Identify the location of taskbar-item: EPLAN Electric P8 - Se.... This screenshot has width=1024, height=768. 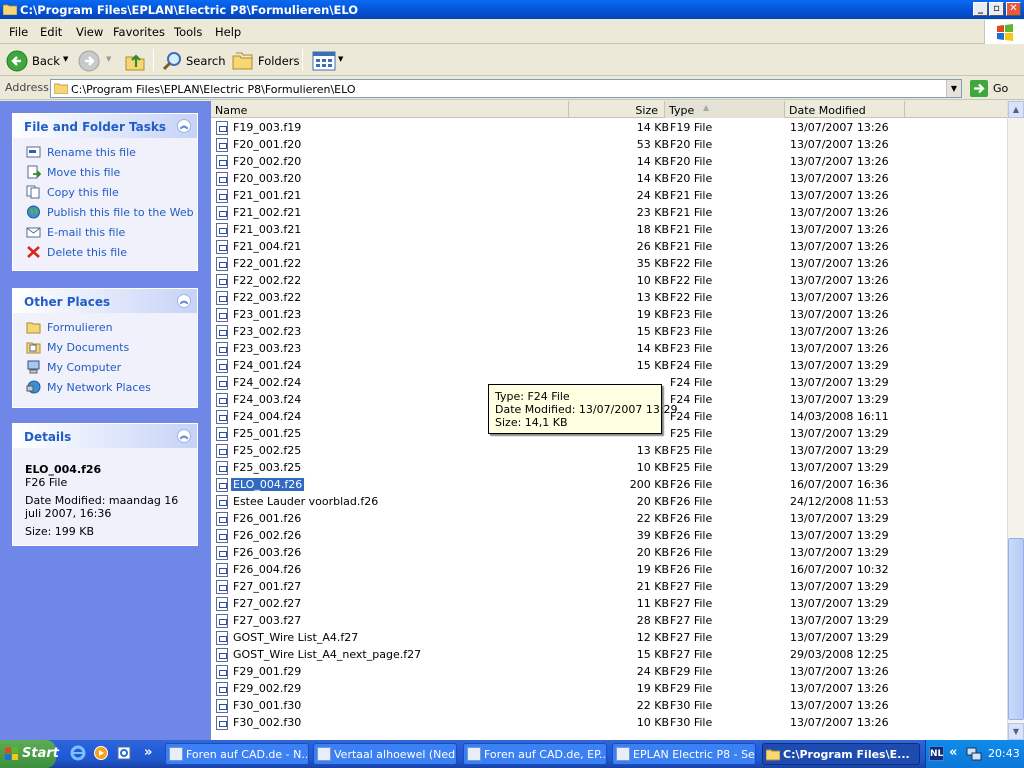
(684, 754).